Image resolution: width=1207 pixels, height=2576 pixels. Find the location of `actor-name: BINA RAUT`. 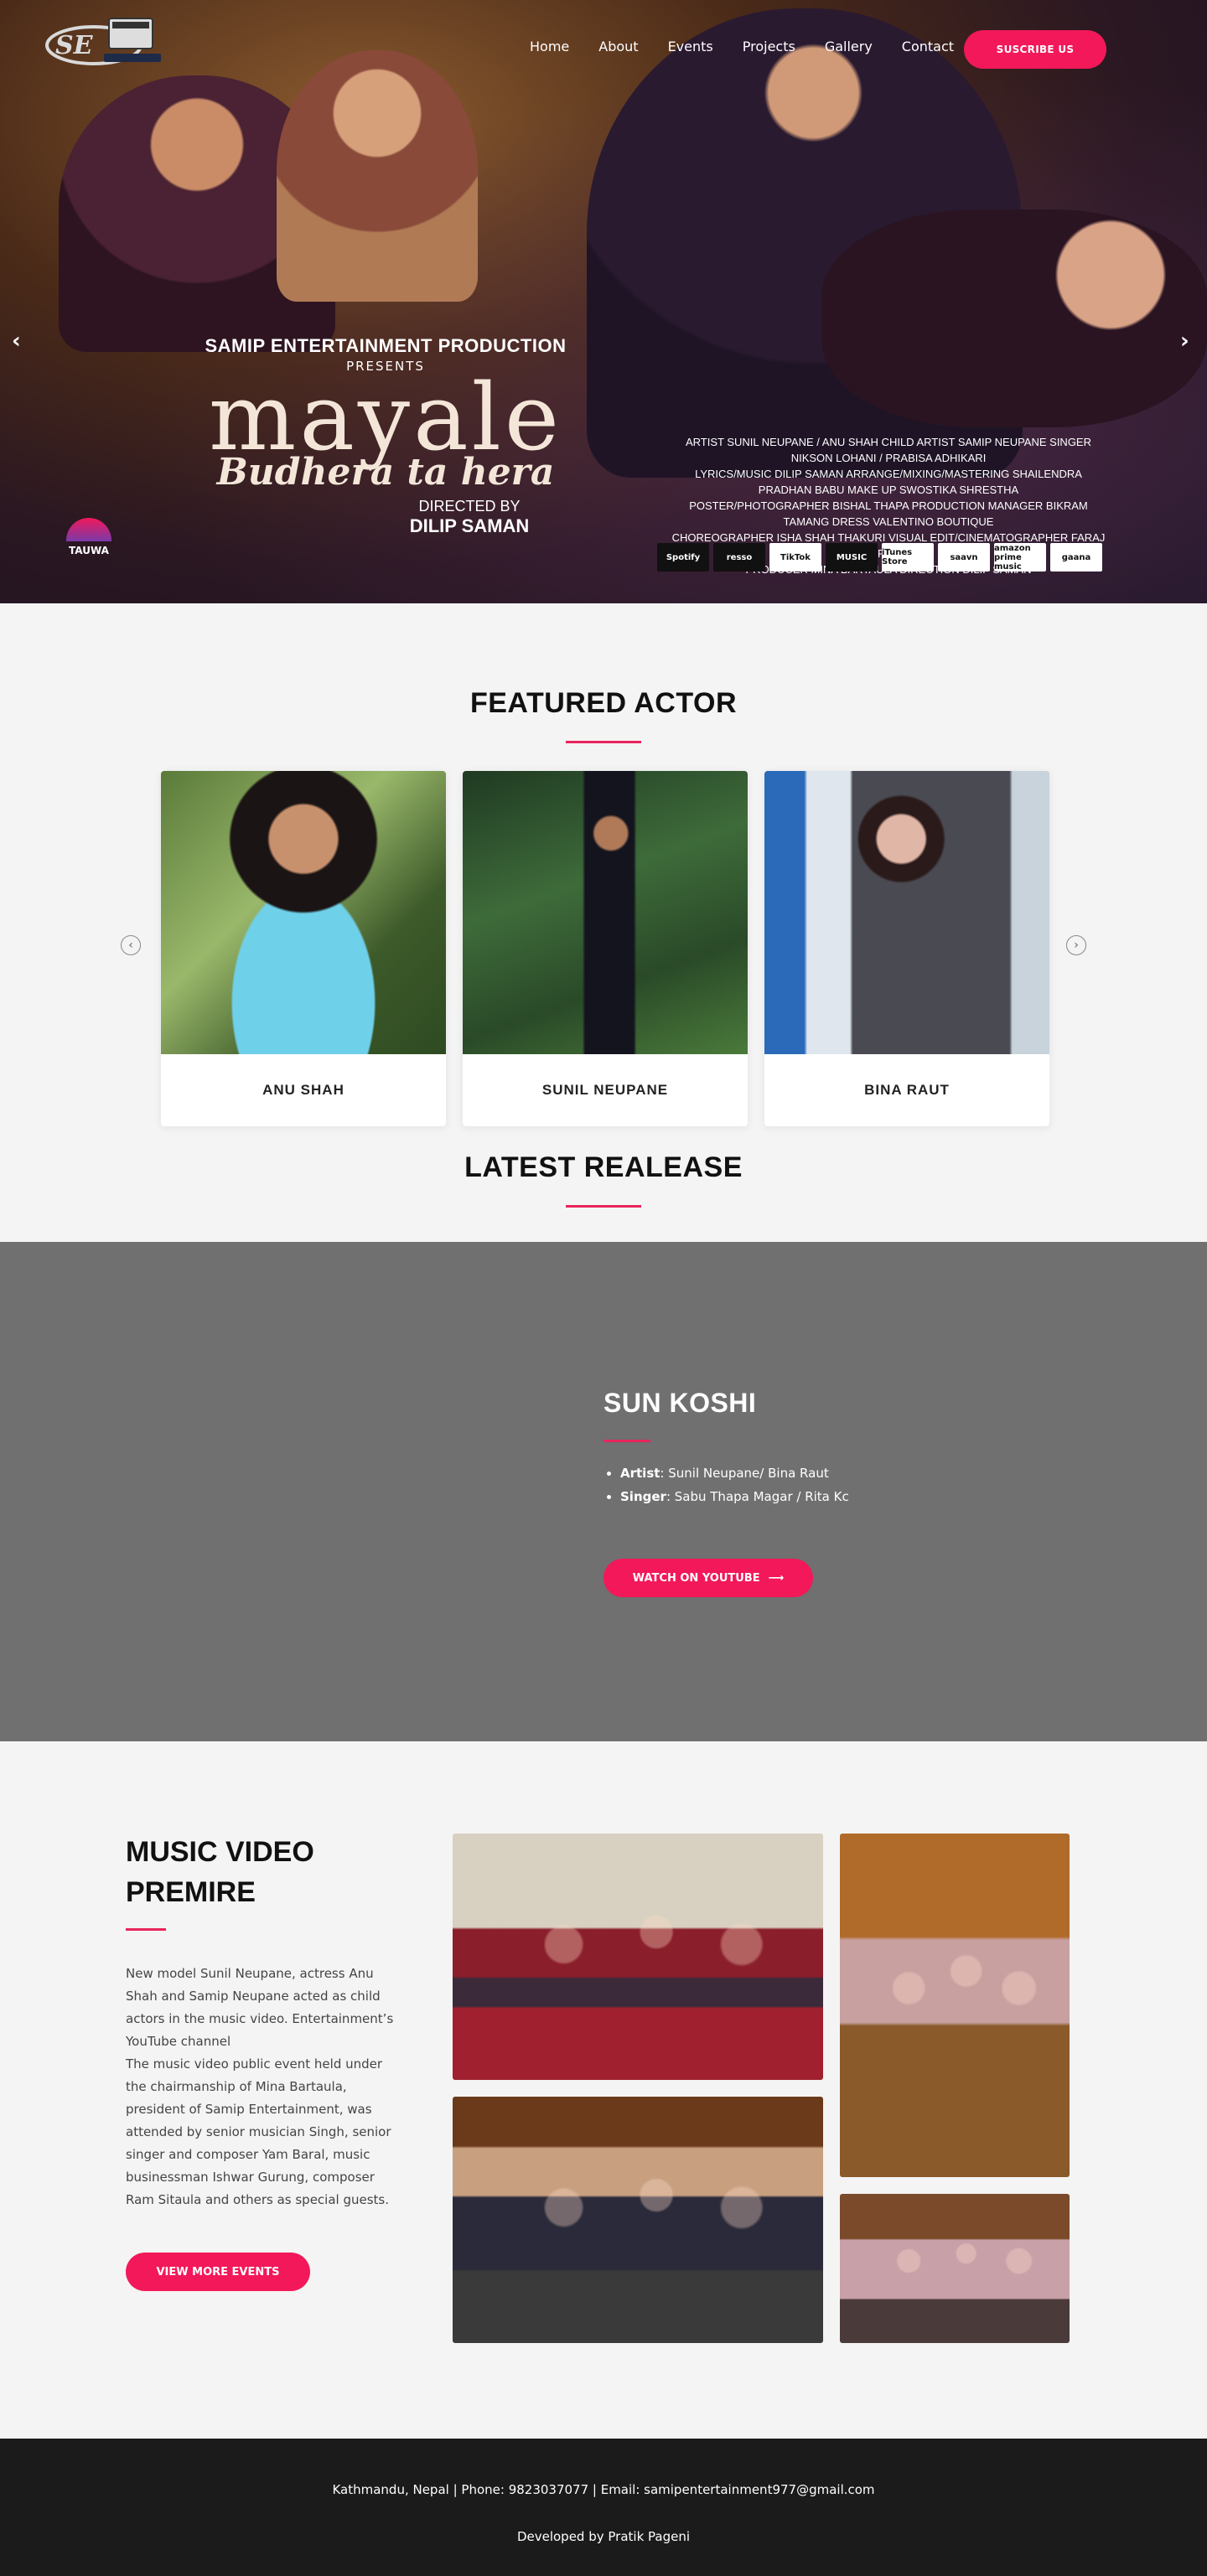

actor-name: BINA RAUT is located at coordinates (907, 1090).